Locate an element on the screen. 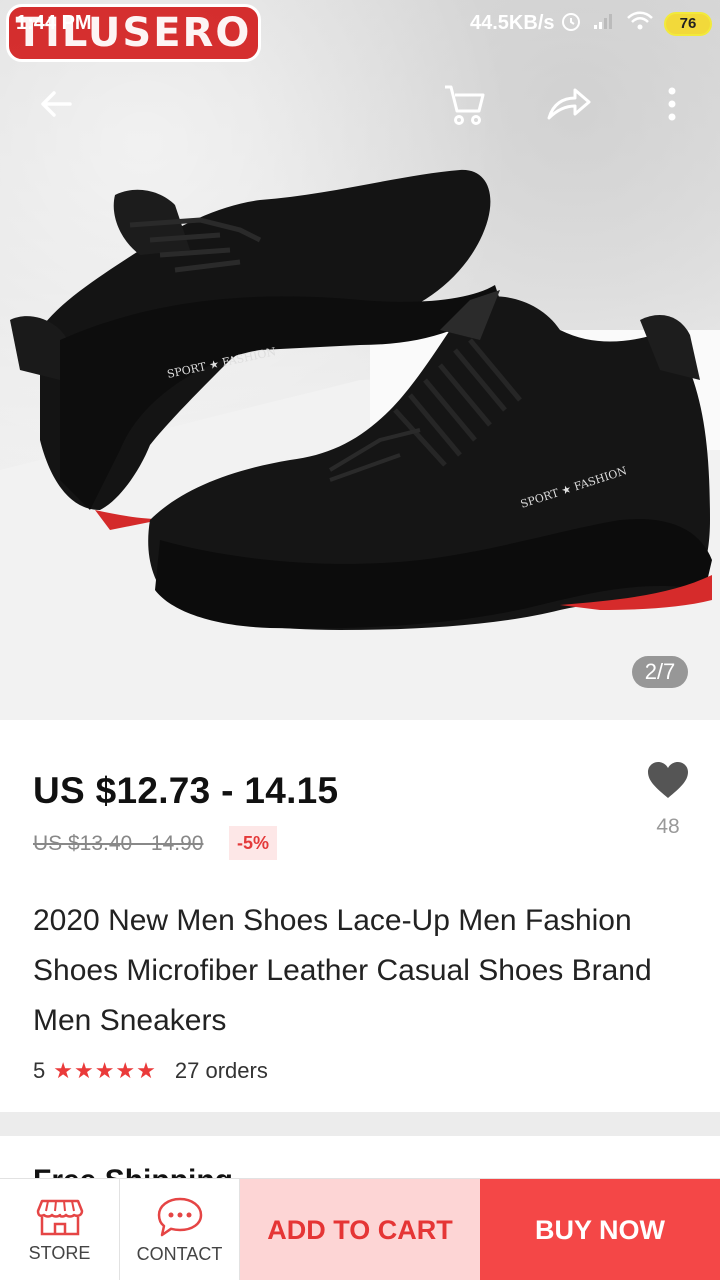 This screenshot has width=720, height=1280. wishlist-count: 48 is located at coordinates (668, 826).